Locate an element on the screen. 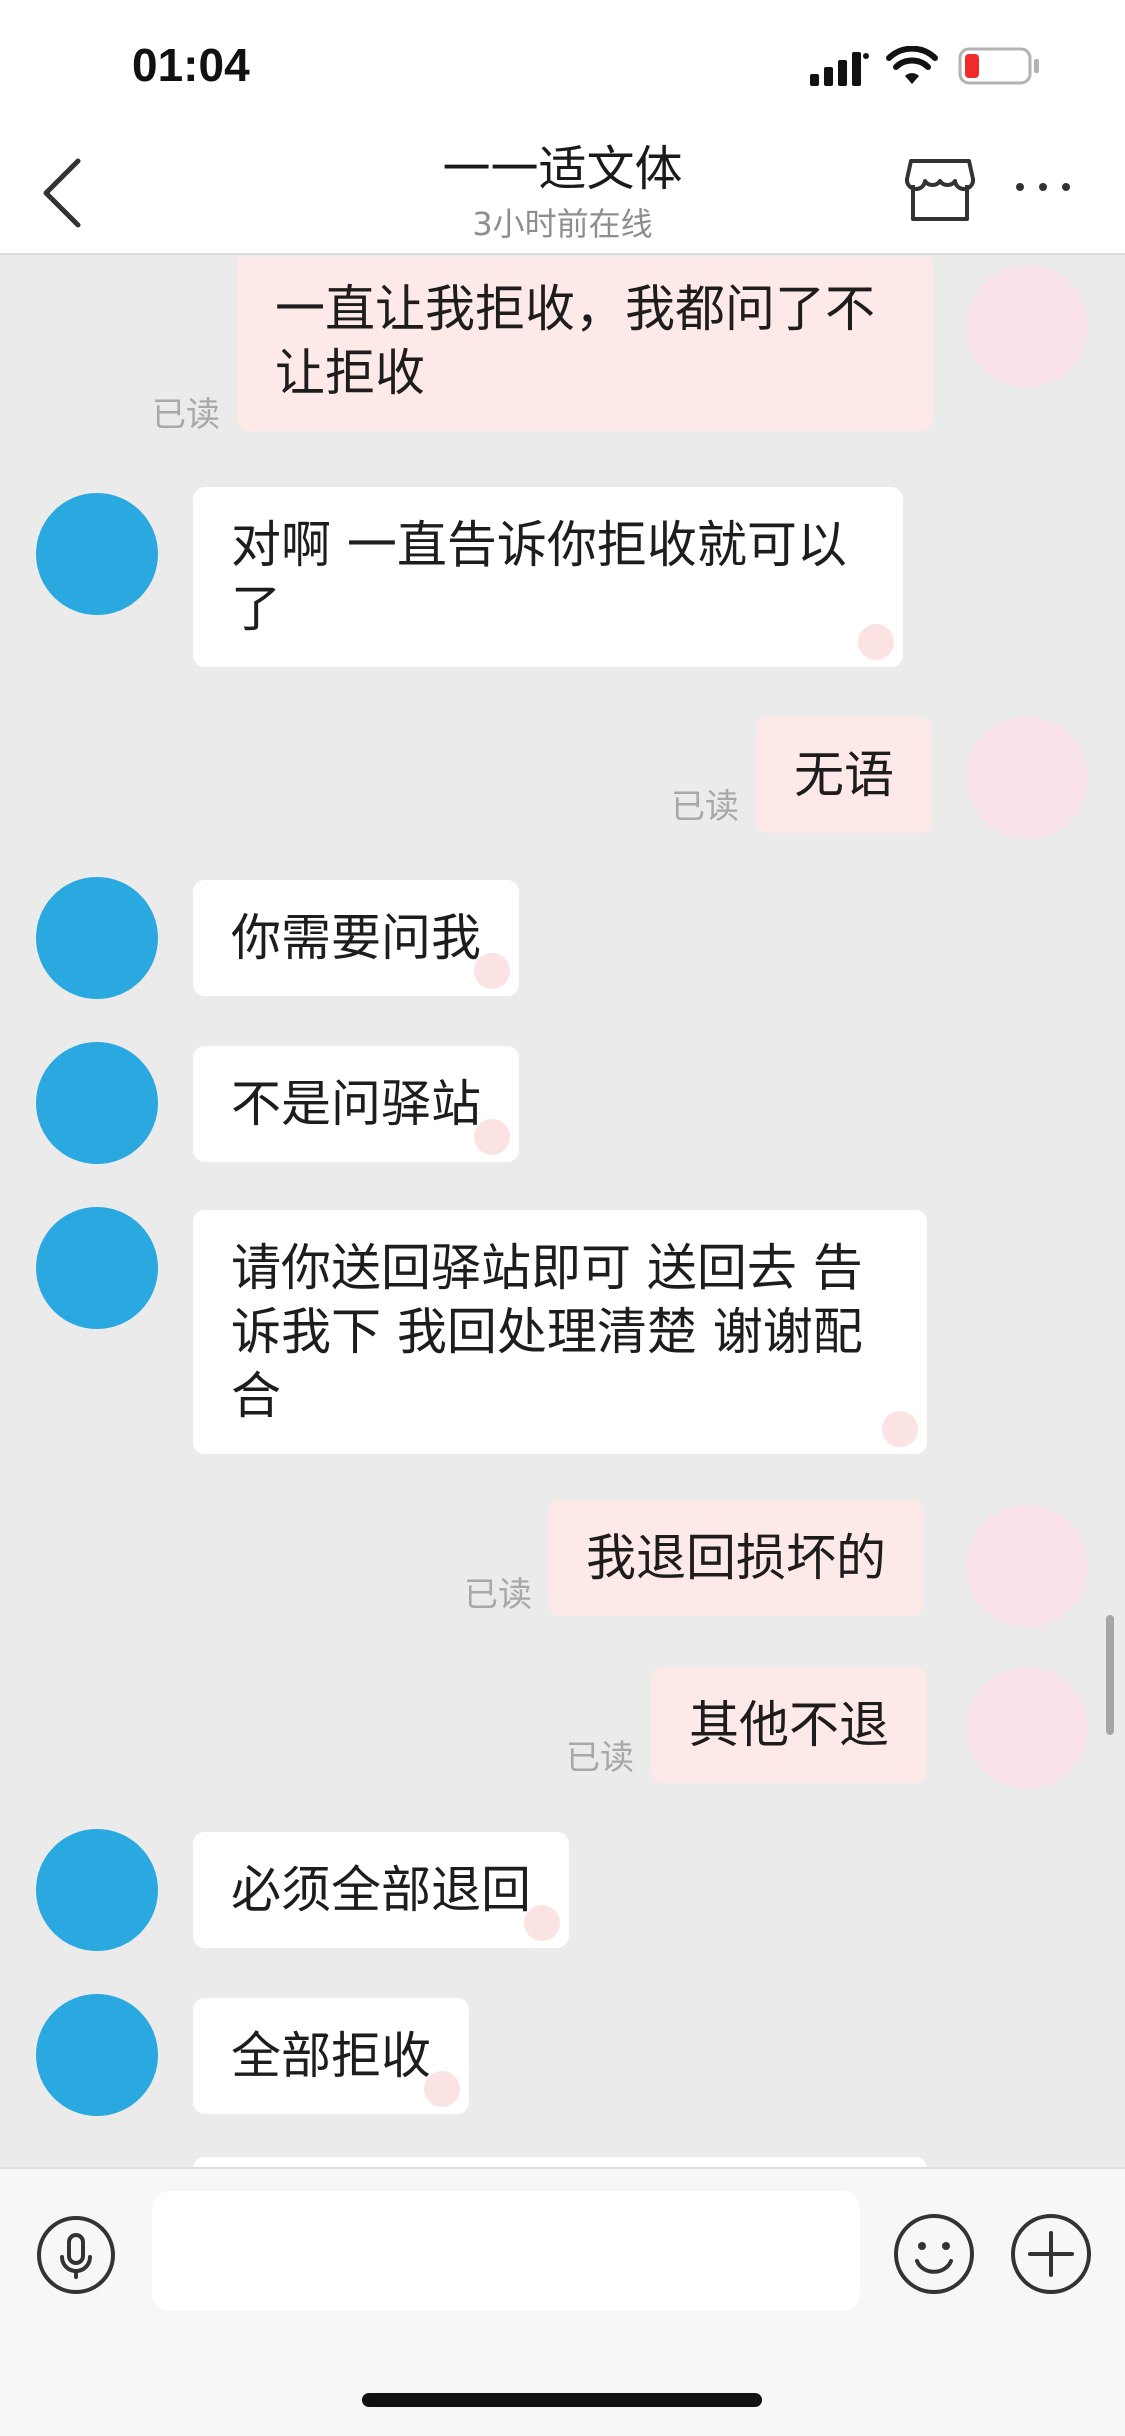 Image resolution: width=1125 pixels, height=2436 pixels. shop-icon is located at coordinates (940, 190).